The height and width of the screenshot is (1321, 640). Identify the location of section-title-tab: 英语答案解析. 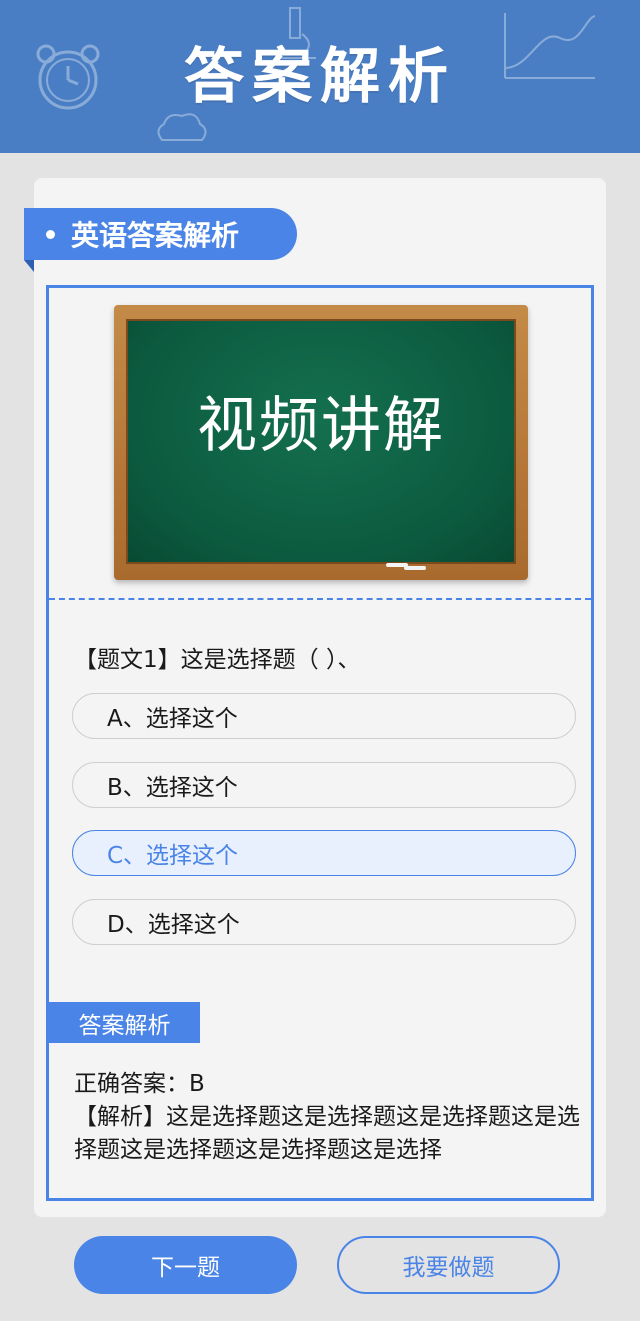
(160, 234).